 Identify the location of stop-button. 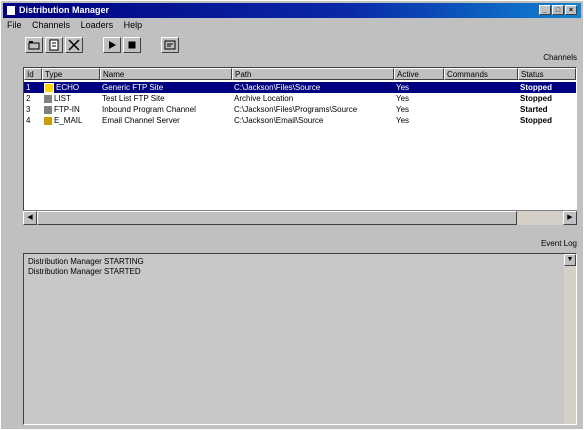
(132, 45).